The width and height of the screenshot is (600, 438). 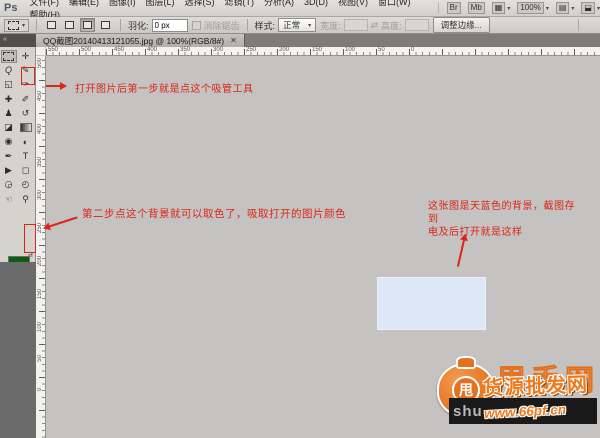 I want to click on close-icon: ✕, so click(x=233, y=40).